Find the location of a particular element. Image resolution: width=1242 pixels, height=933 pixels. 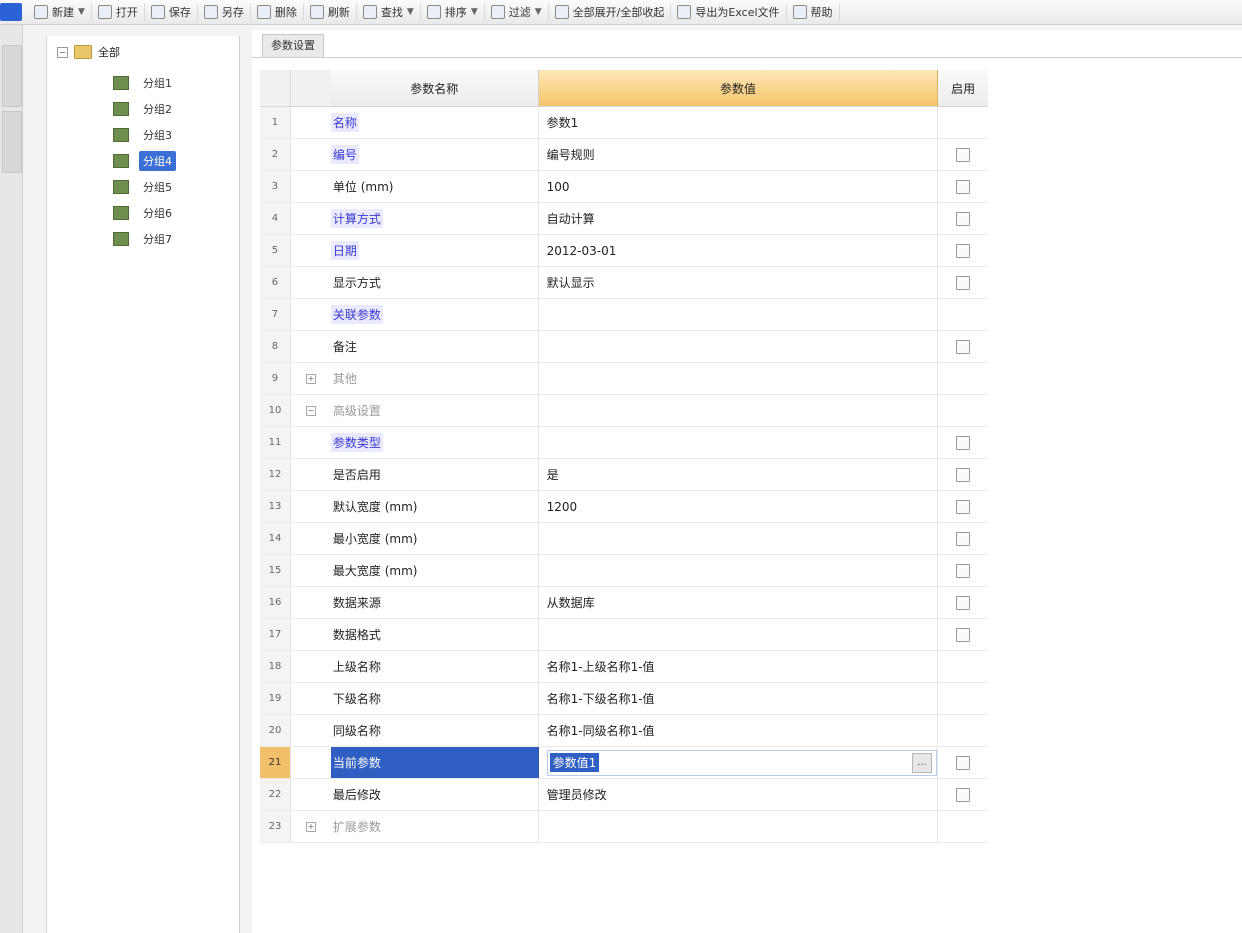

grid-row: 15 最大宽度 (mm) is located at coordinates (624, 571).